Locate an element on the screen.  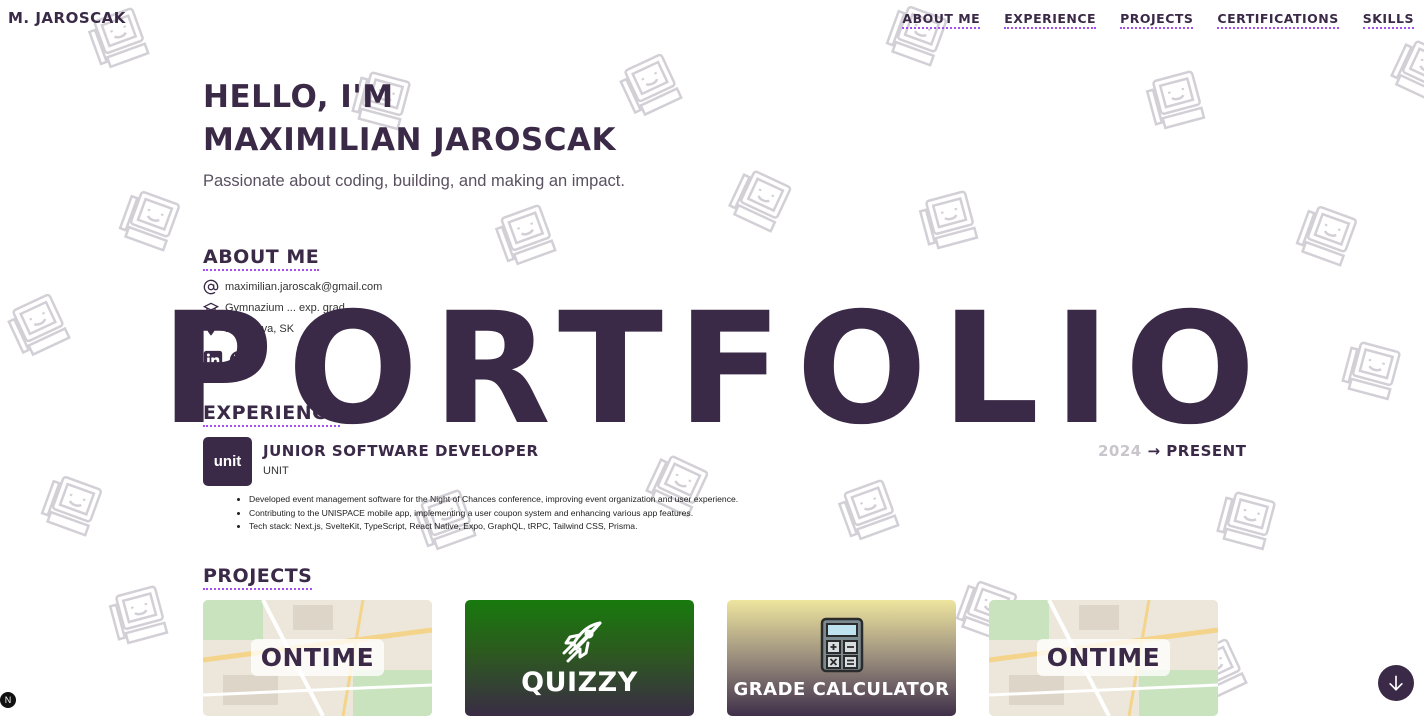
project-card-quizzy: QUIZZY is located at coordinates (579, 658).